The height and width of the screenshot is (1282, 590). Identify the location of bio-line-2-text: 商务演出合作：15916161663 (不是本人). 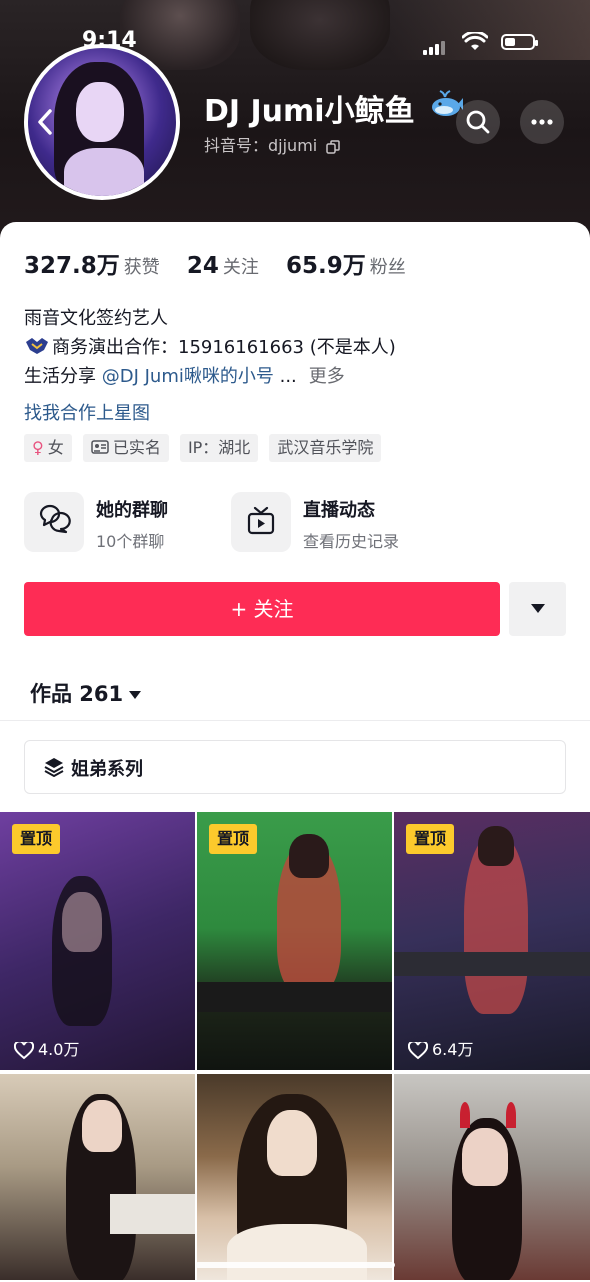
(224, 347).